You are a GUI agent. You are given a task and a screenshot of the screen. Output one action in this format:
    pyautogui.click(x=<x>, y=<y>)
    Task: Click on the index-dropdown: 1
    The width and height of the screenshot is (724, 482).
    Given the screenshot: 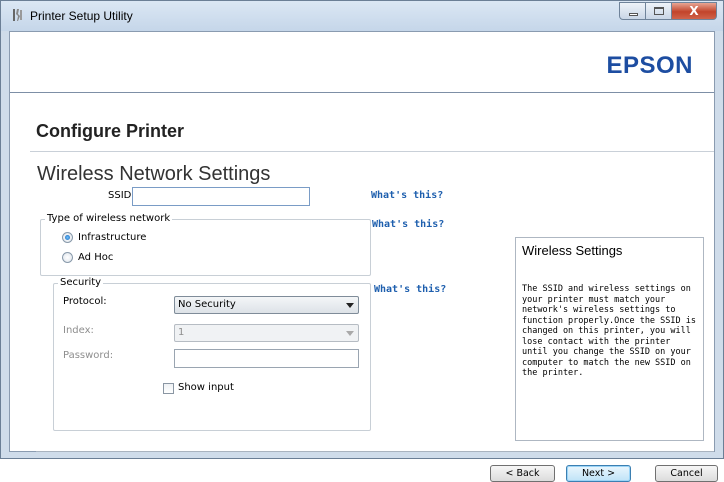 What is the action you would take?
    pyautogui.click(x=266, y=333)
    